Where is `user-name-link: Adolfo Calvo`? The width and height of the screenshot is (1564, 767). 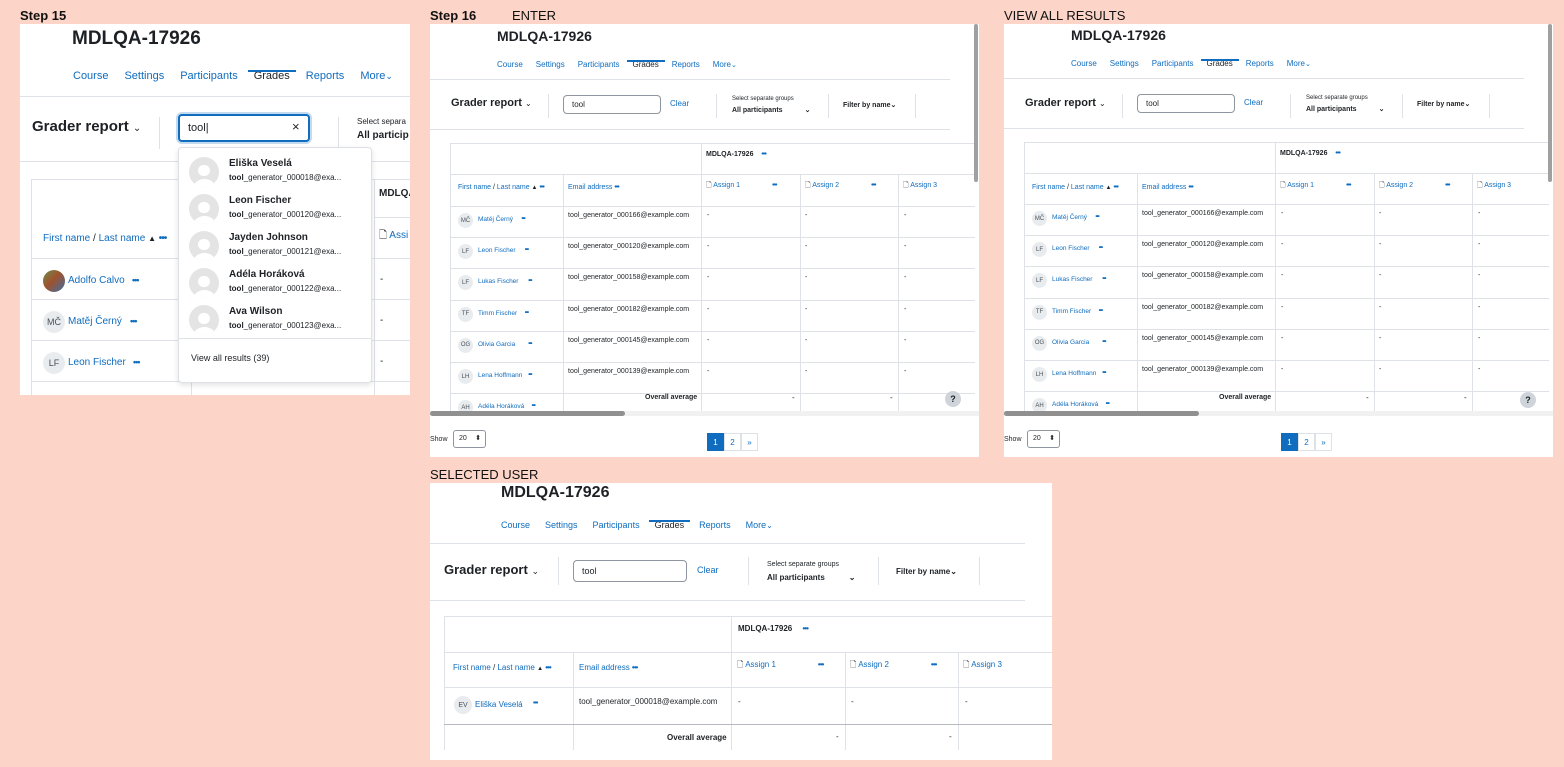 user-name-link: Adolfo Calvo is located at coordinates (96, 280).